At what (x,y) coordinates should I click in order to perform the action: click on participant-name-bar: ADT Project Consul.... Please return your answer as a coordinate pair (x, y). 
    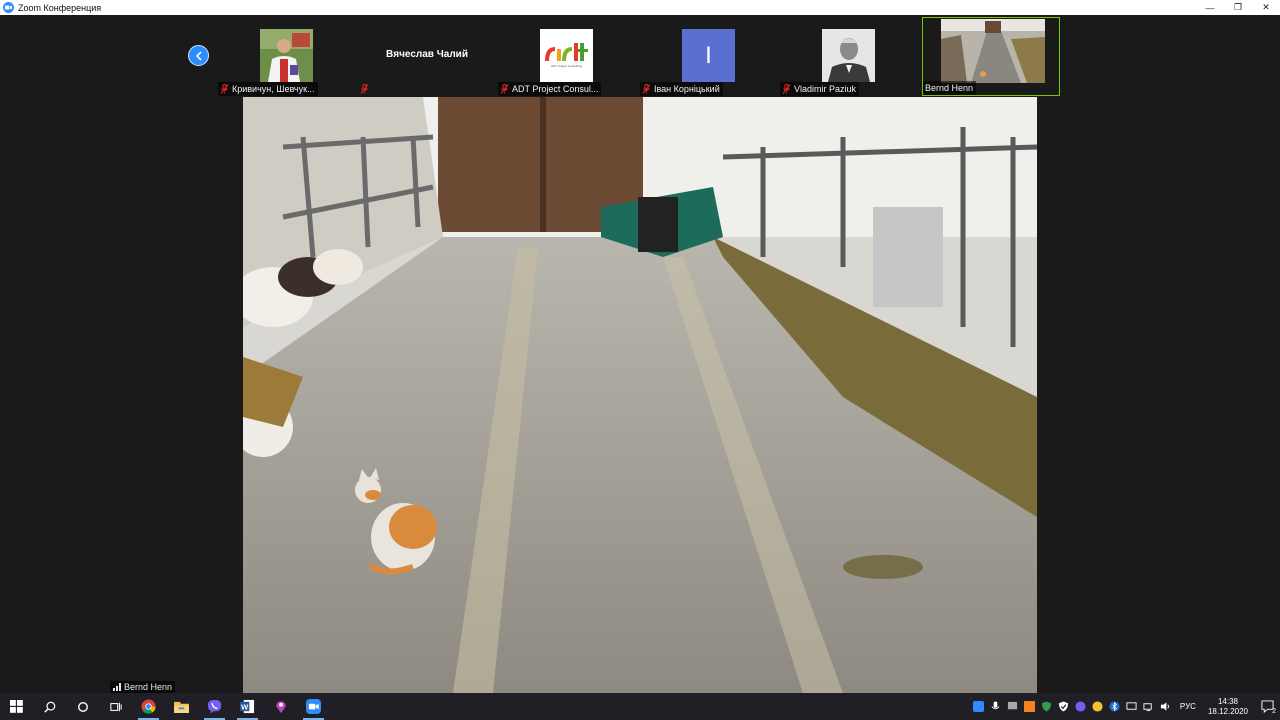
    Looking at the image, I should click on (550, 89).